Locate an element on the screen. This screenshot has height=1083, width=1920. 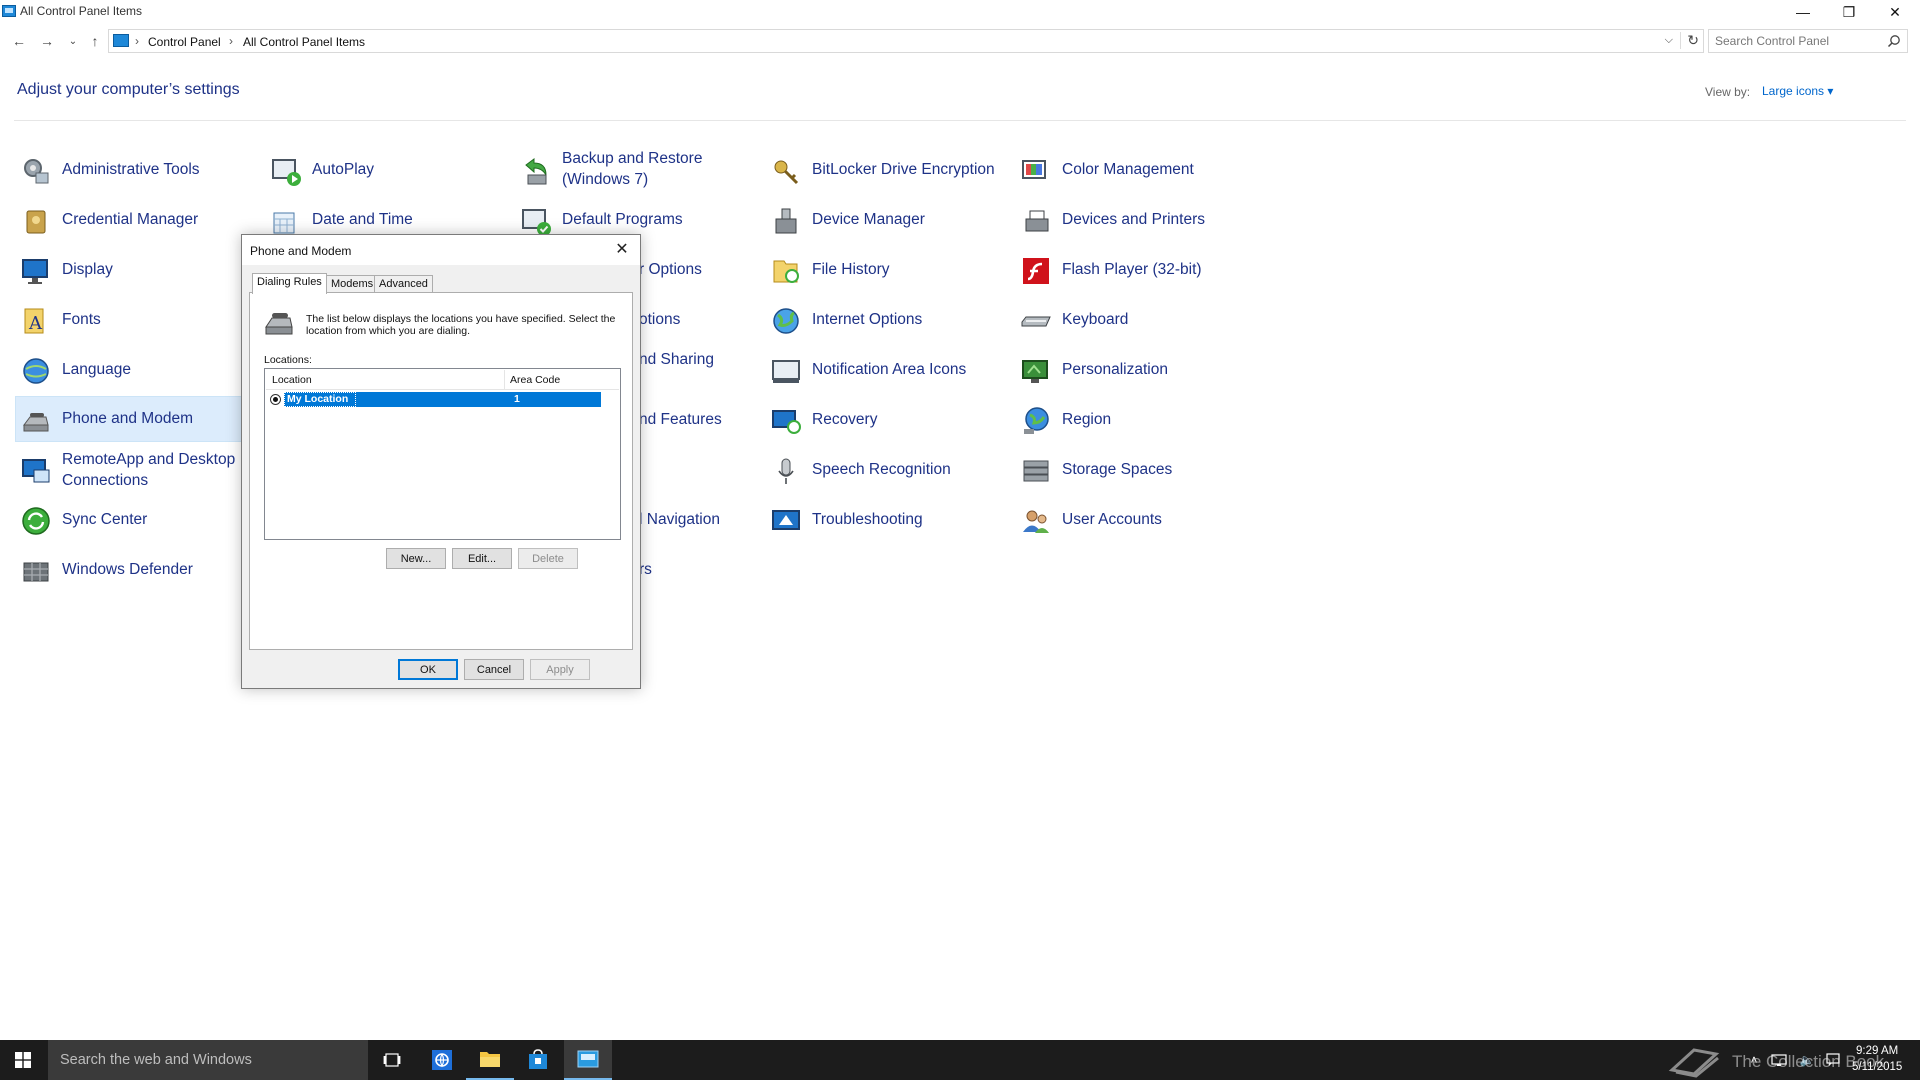
item-region: Region is located at coordinates (1136, 420).